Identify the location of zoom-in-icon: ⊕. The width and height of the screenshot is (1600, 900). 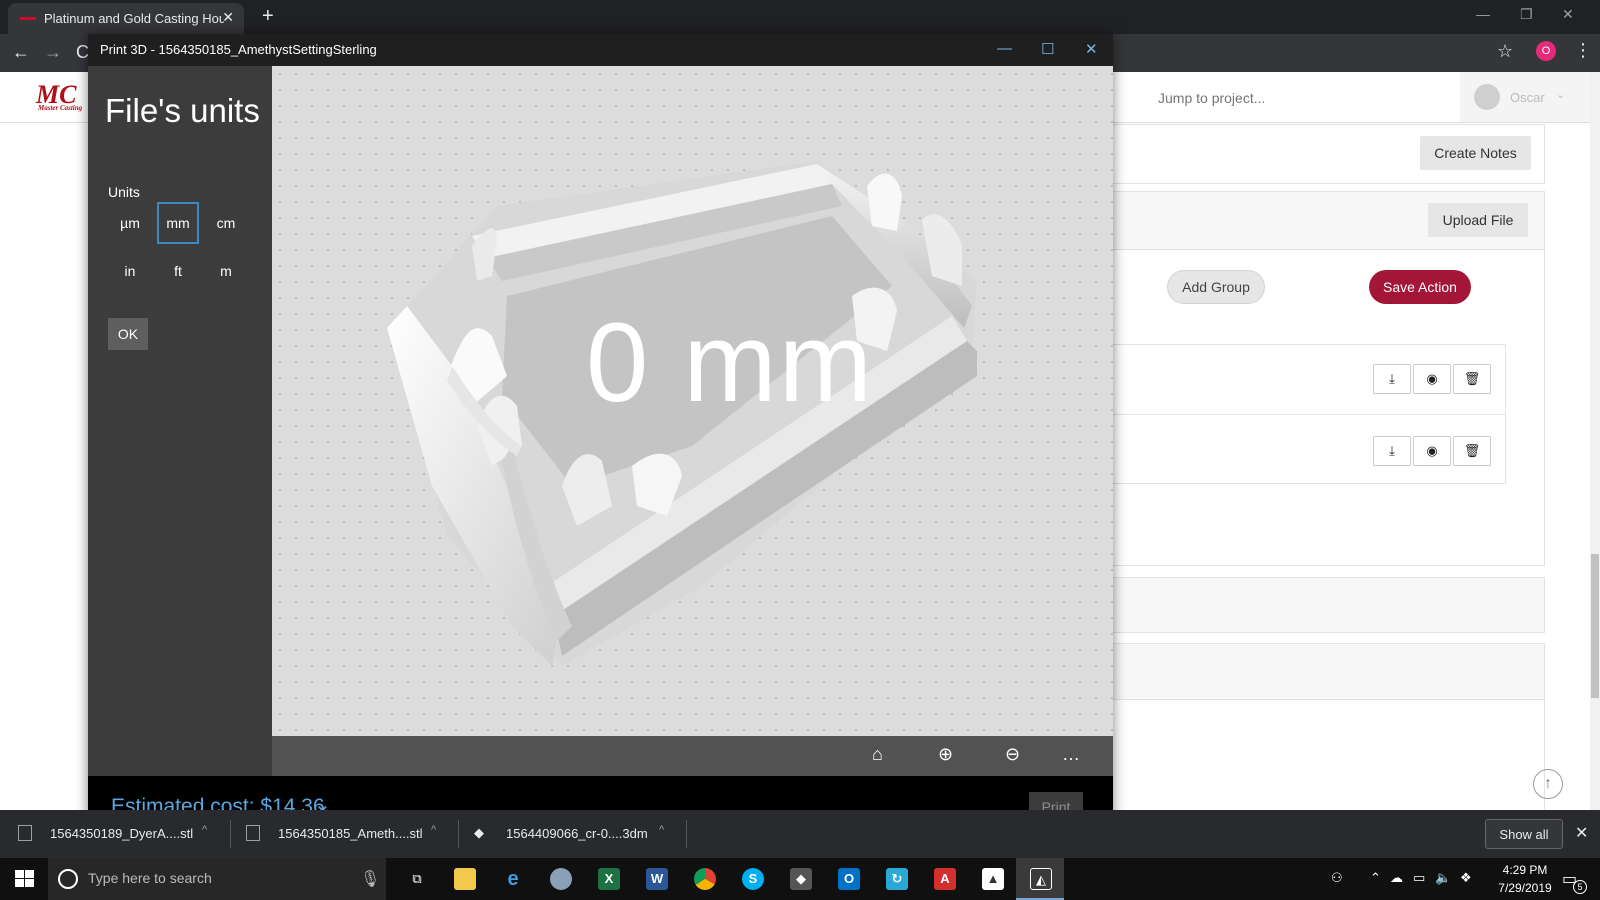
(945, 754).